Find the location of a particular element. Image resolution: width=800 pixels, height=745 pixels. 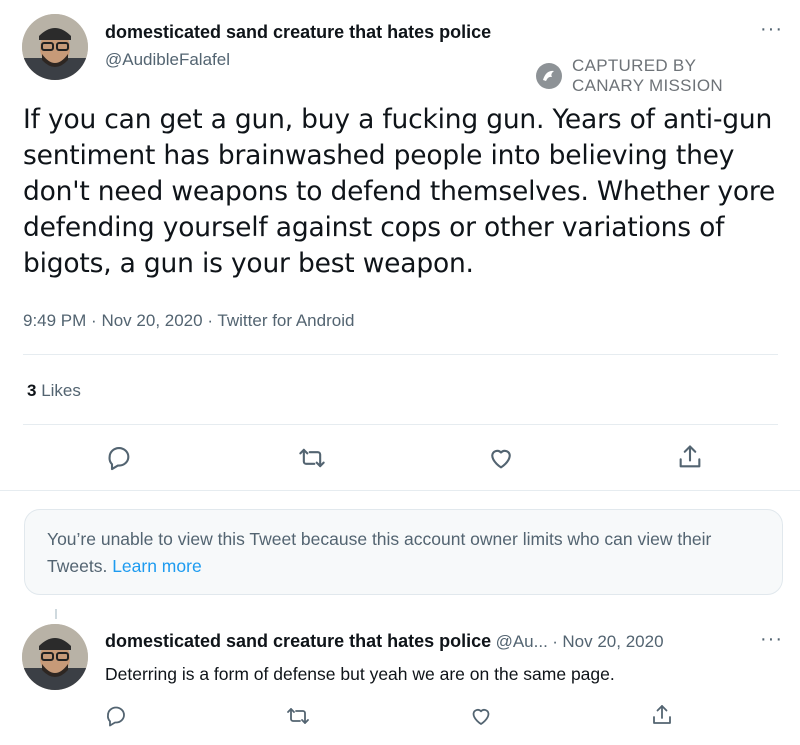

likes-count: 3 Likes is located at coordinates (54, 391).